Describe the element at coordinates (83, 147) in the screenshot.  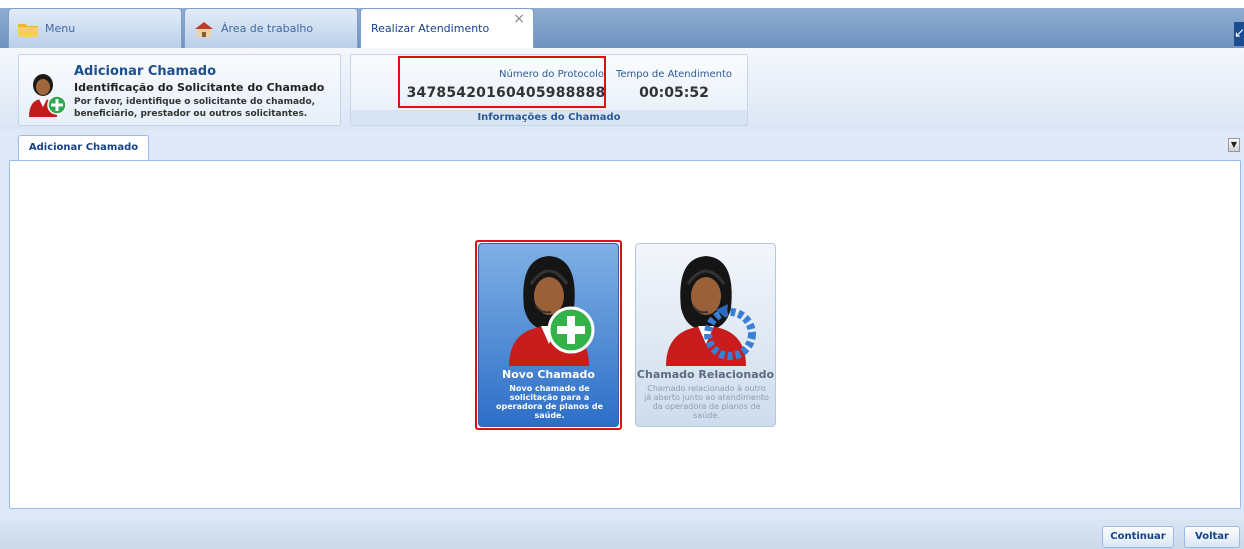
I see `tab-adicionar-chamado: Adicionar Chamado` at that location.